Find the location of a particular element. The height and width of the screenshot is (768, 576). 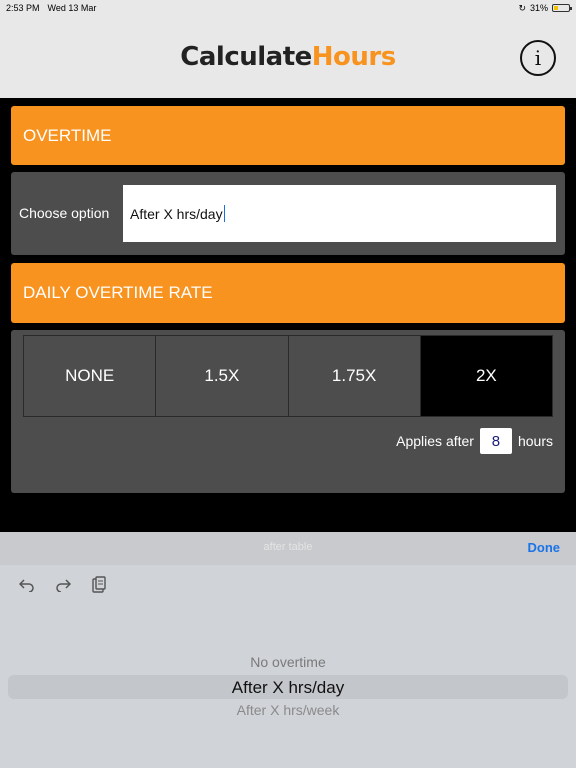

shortcut-bar is located at coordinates (63, 585).